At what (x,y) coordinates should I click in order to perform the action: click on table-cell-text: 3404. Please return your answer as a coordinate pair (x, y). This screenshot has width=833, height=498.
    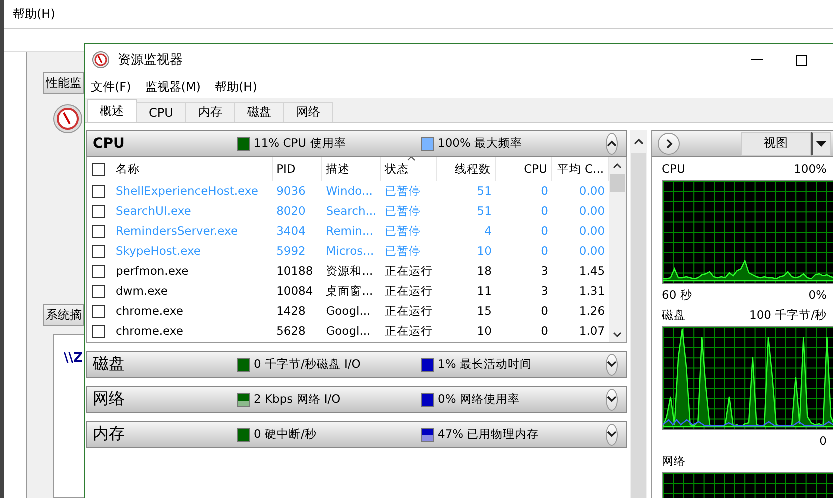
    Looking at the image, I should click on (291, 231).